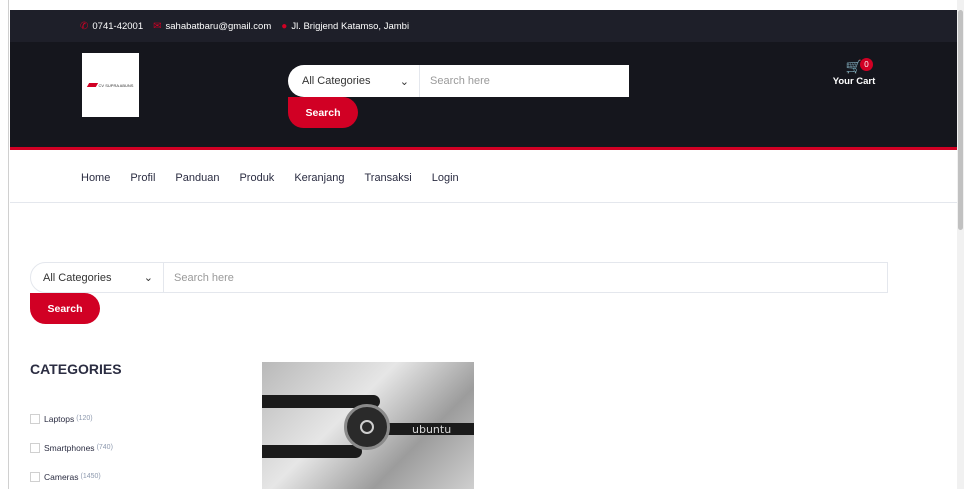 This screenshot has height=489, width=964. Describe the element at coordinates (525, 278) in the screenshot. I see `main-search-input: Search here` at that location.